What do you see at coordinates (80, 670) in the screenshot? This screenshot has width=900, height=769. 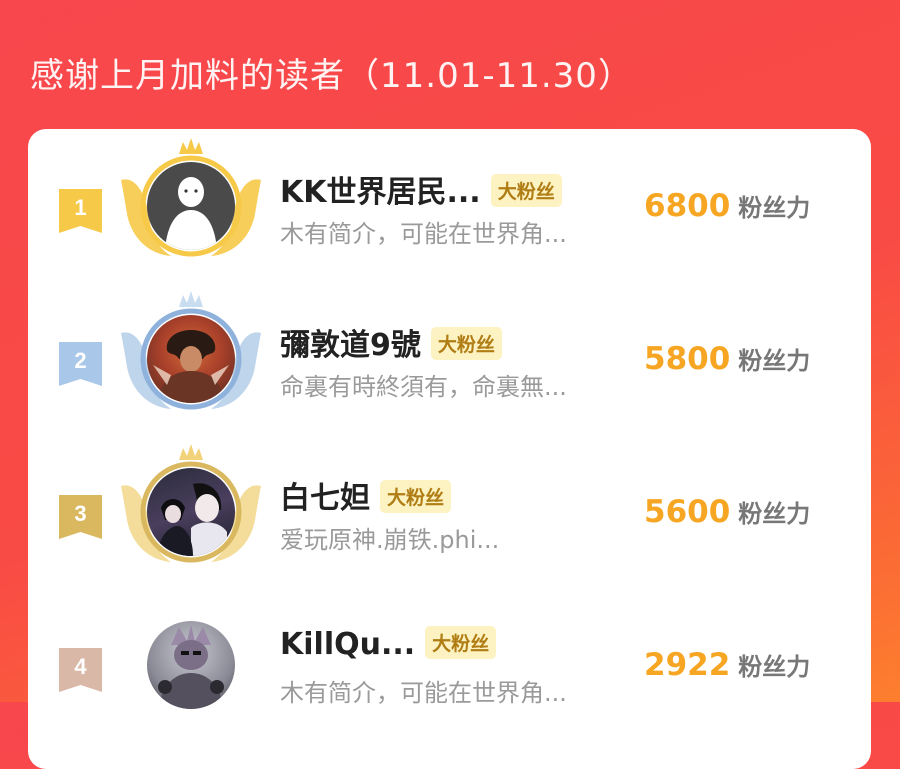 I see `rank-badge-4: 4` at bounding box center [80, 670].